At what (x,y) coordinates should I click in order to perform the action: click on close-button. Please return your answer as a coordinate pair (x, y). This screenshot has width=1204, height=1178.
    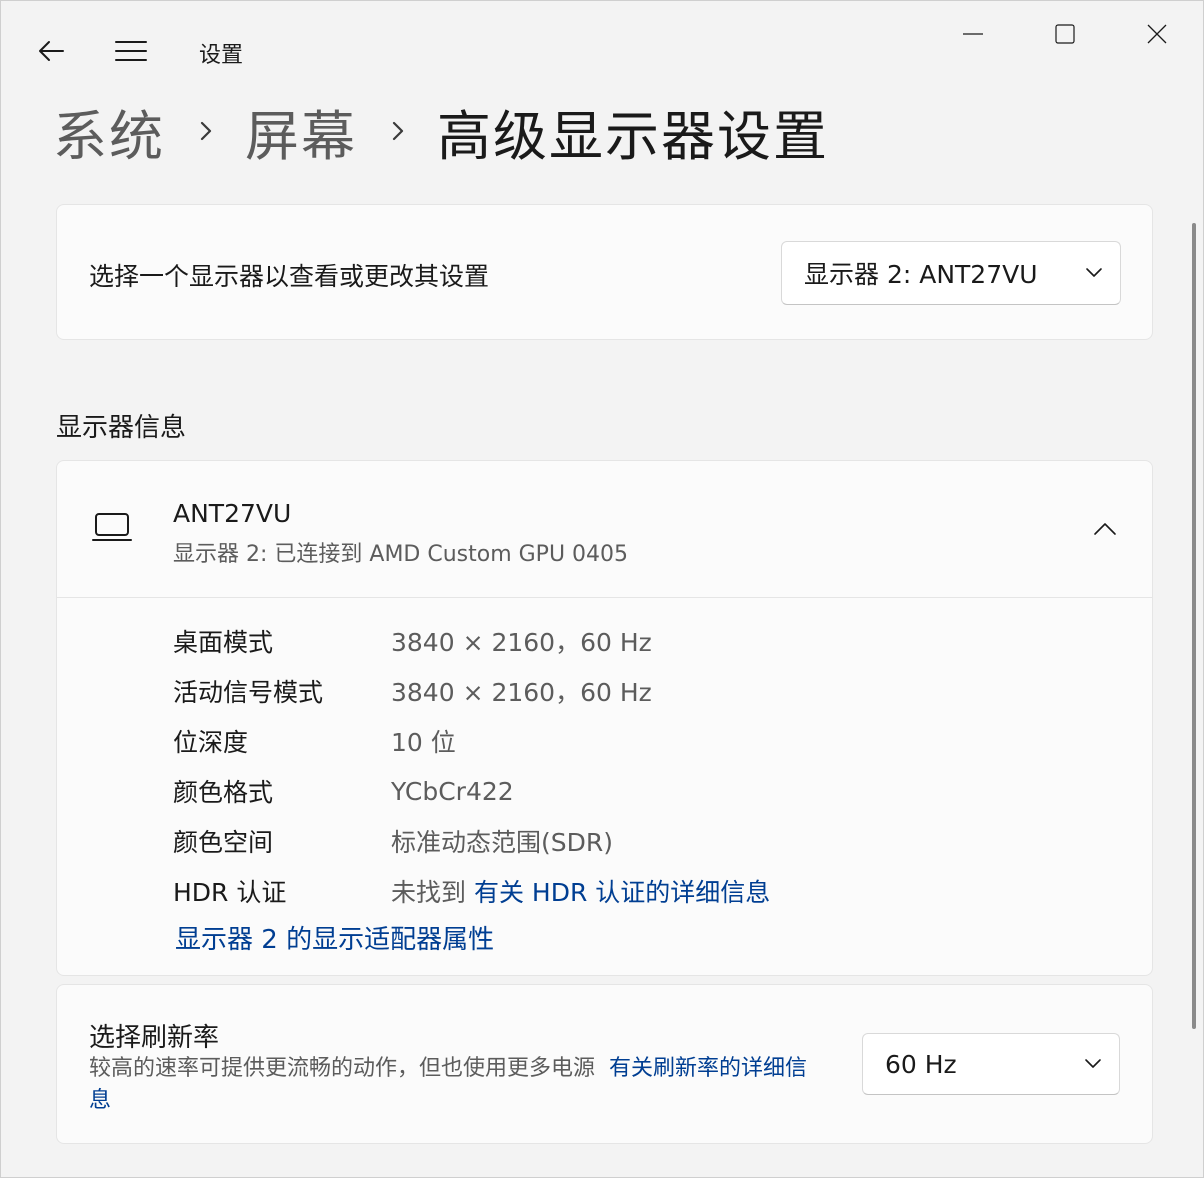
    Looking at the image, I should click on (1157, 34).